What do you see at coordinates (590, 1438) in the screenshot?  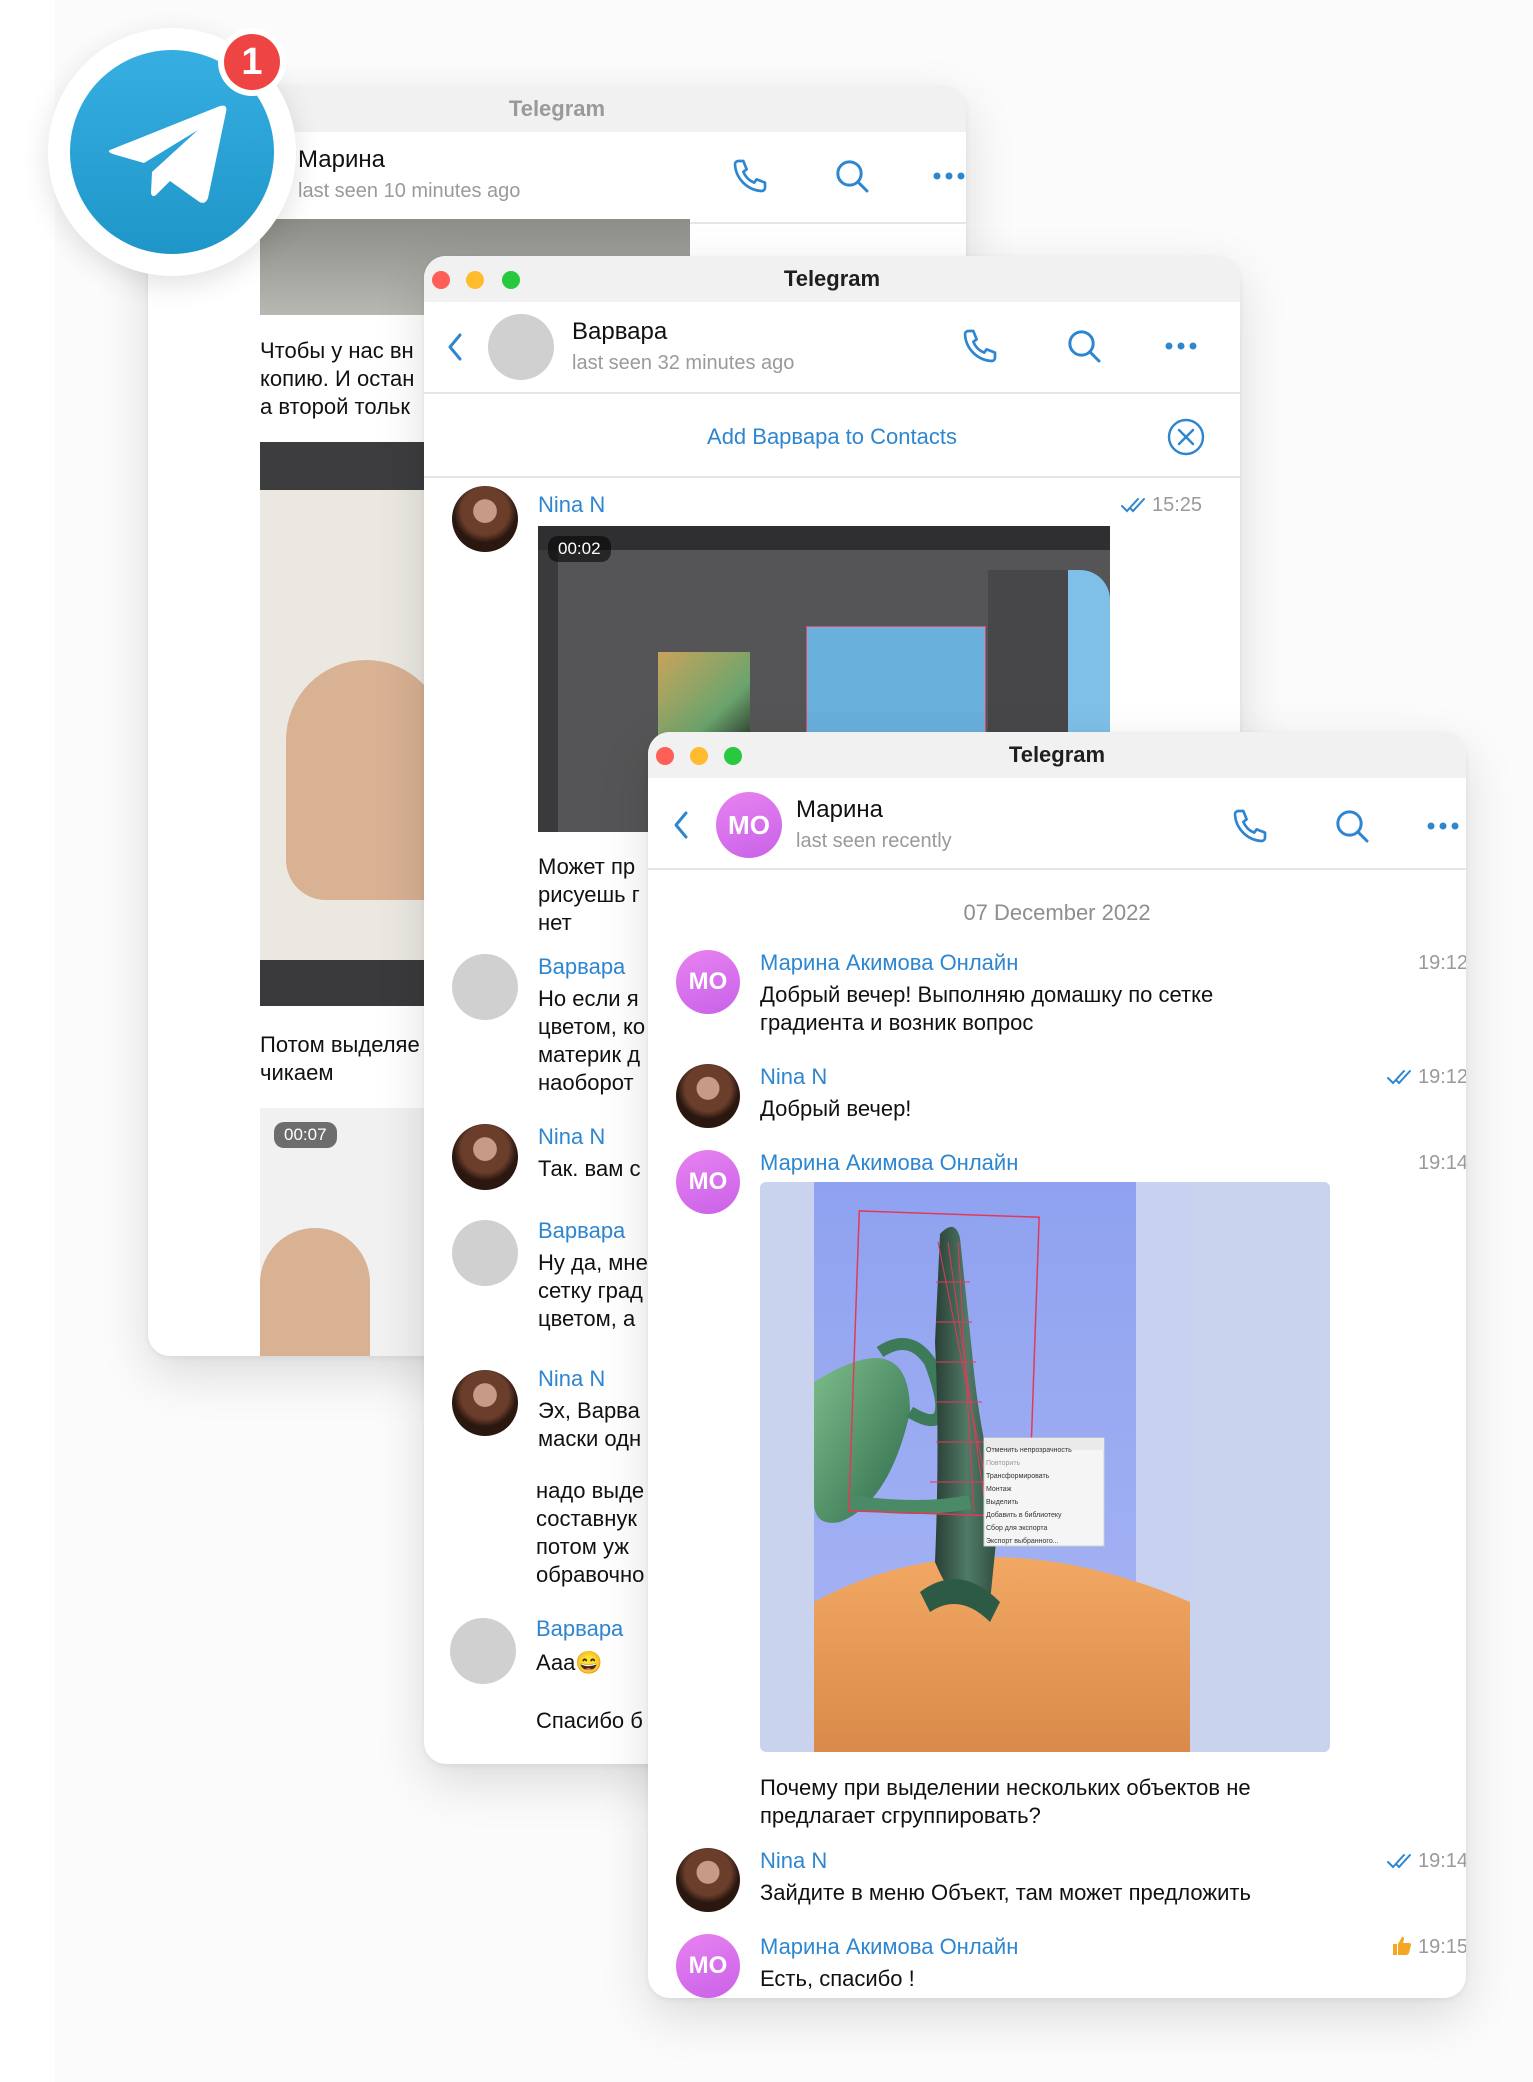 I see `message-text: маски одн` at bounding box center [590, 1438].